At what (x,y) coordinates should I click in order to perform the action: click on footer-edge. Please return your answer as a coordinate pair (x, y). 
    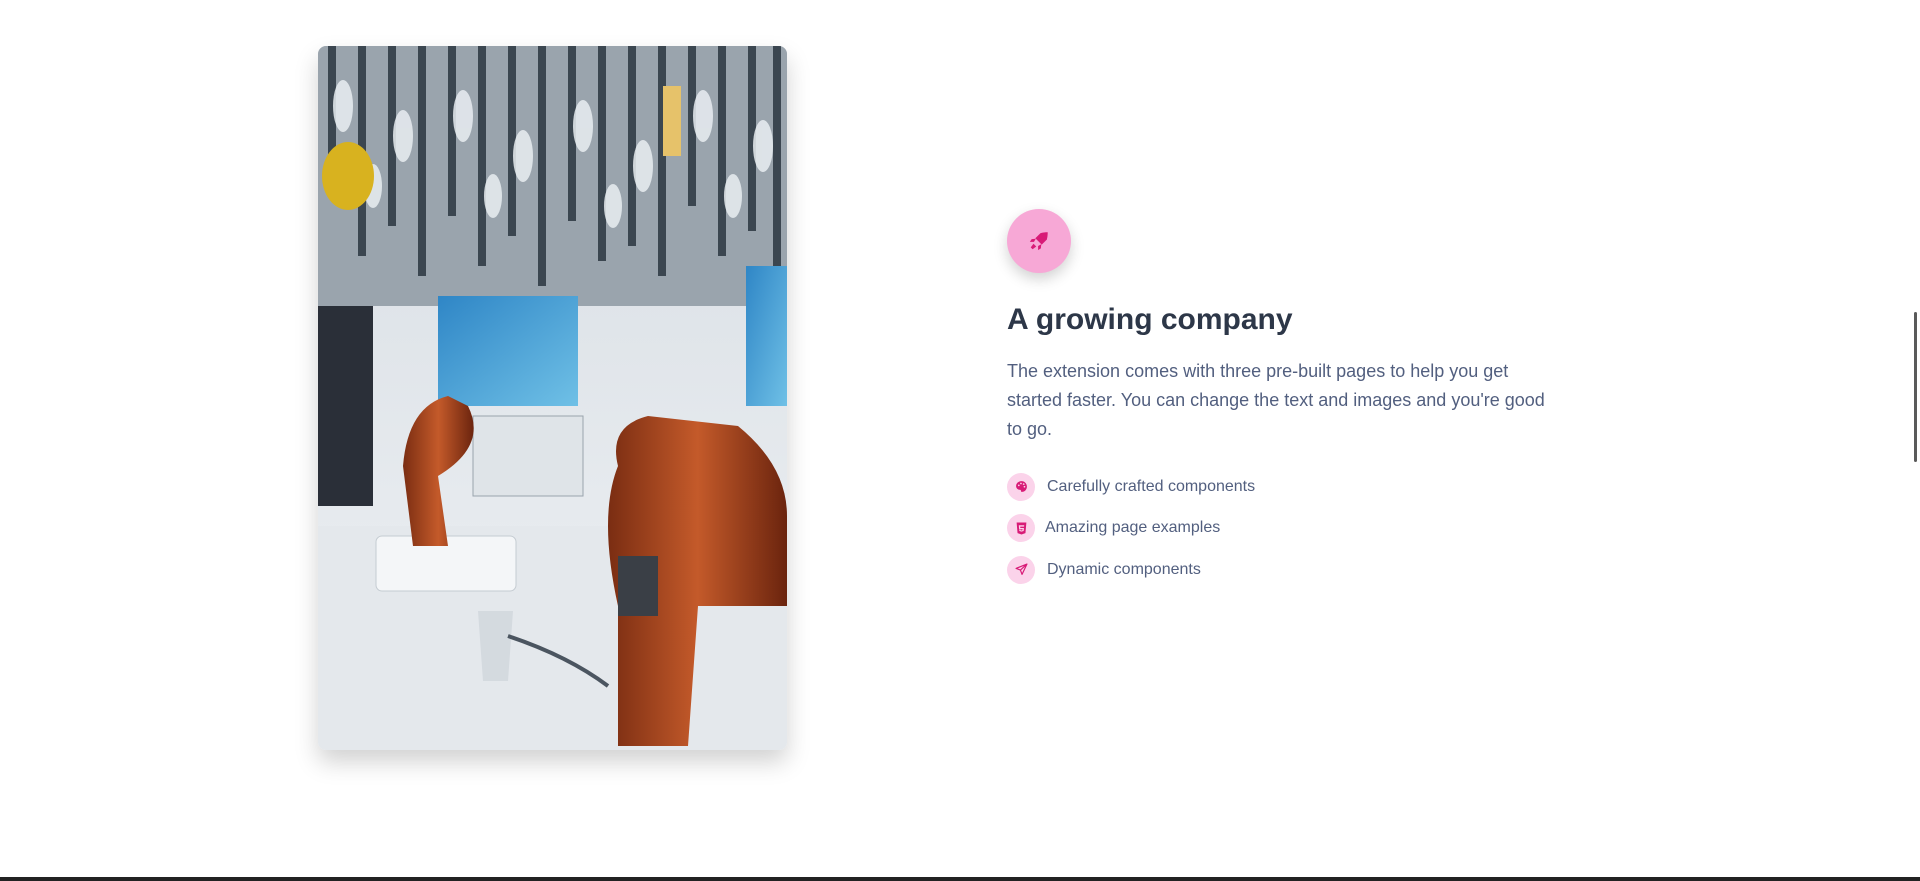
    Looking at the image, I should click on (960, 879).